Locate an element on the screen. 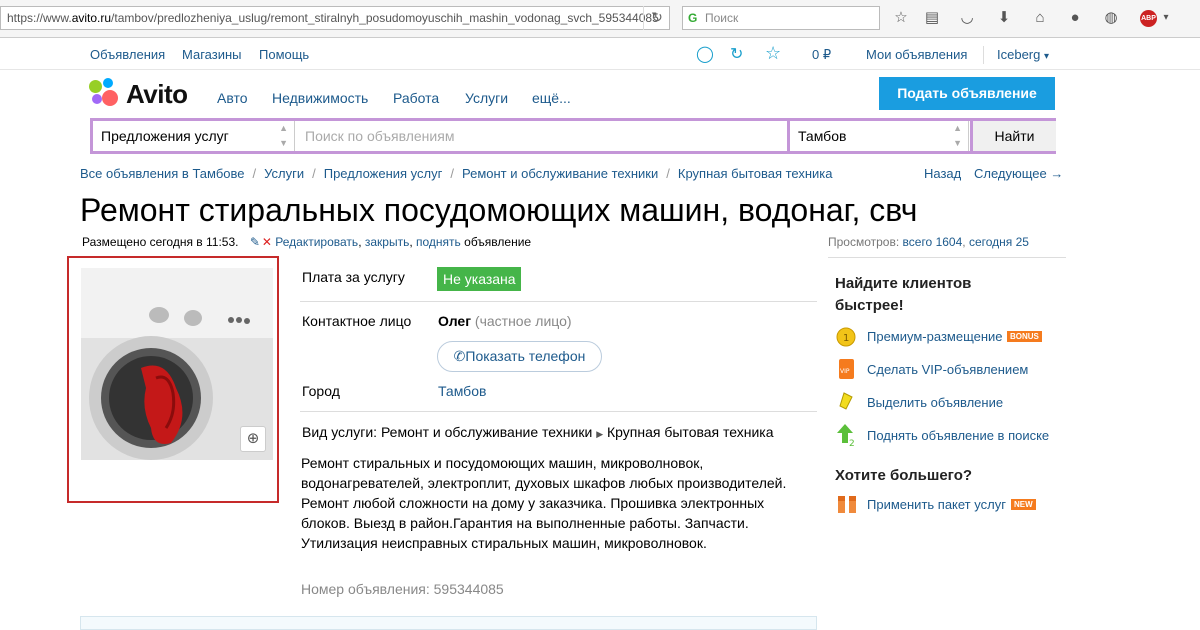 Image resolution: width=1200 pixels, height=630 pixels. category-realty: Недвижимость is located at coordinates (320, 98).